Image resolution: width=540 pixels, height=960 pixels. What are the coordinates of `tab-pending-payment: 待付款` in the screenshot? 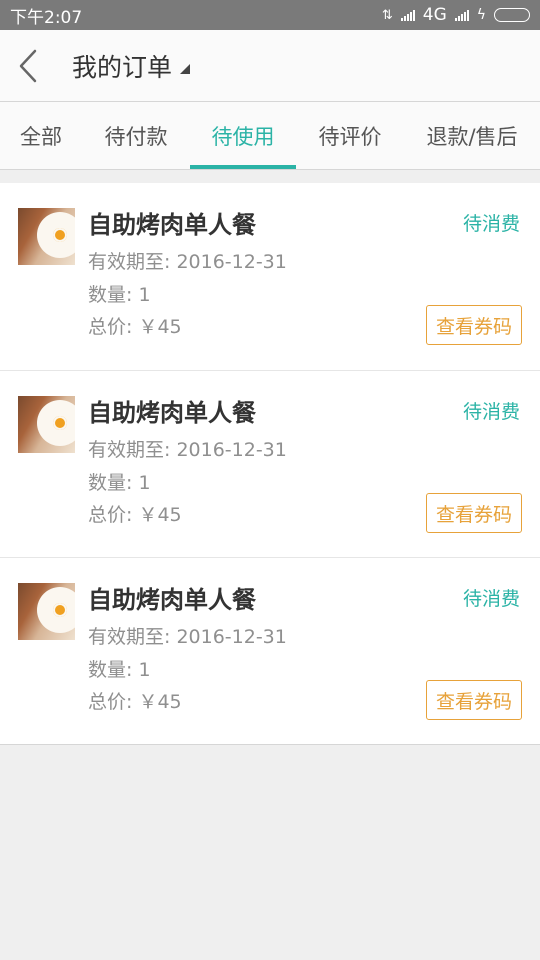 It's located at (136, 135).